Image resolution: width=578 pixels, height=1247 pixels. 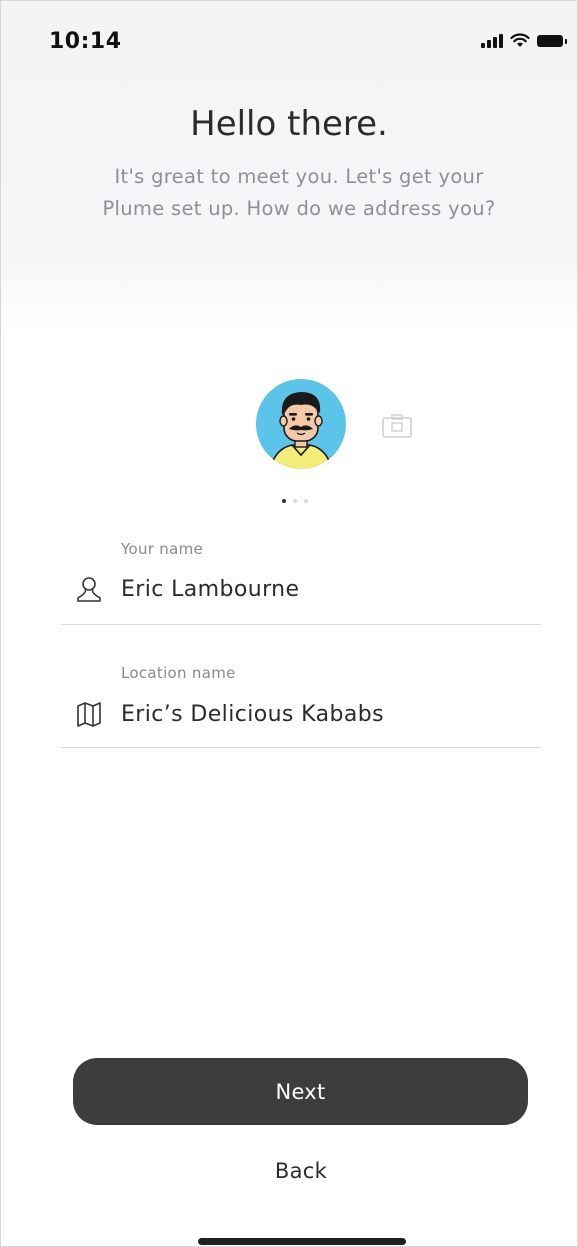 I want to click on signal-icon, so click(x=492, y=40).